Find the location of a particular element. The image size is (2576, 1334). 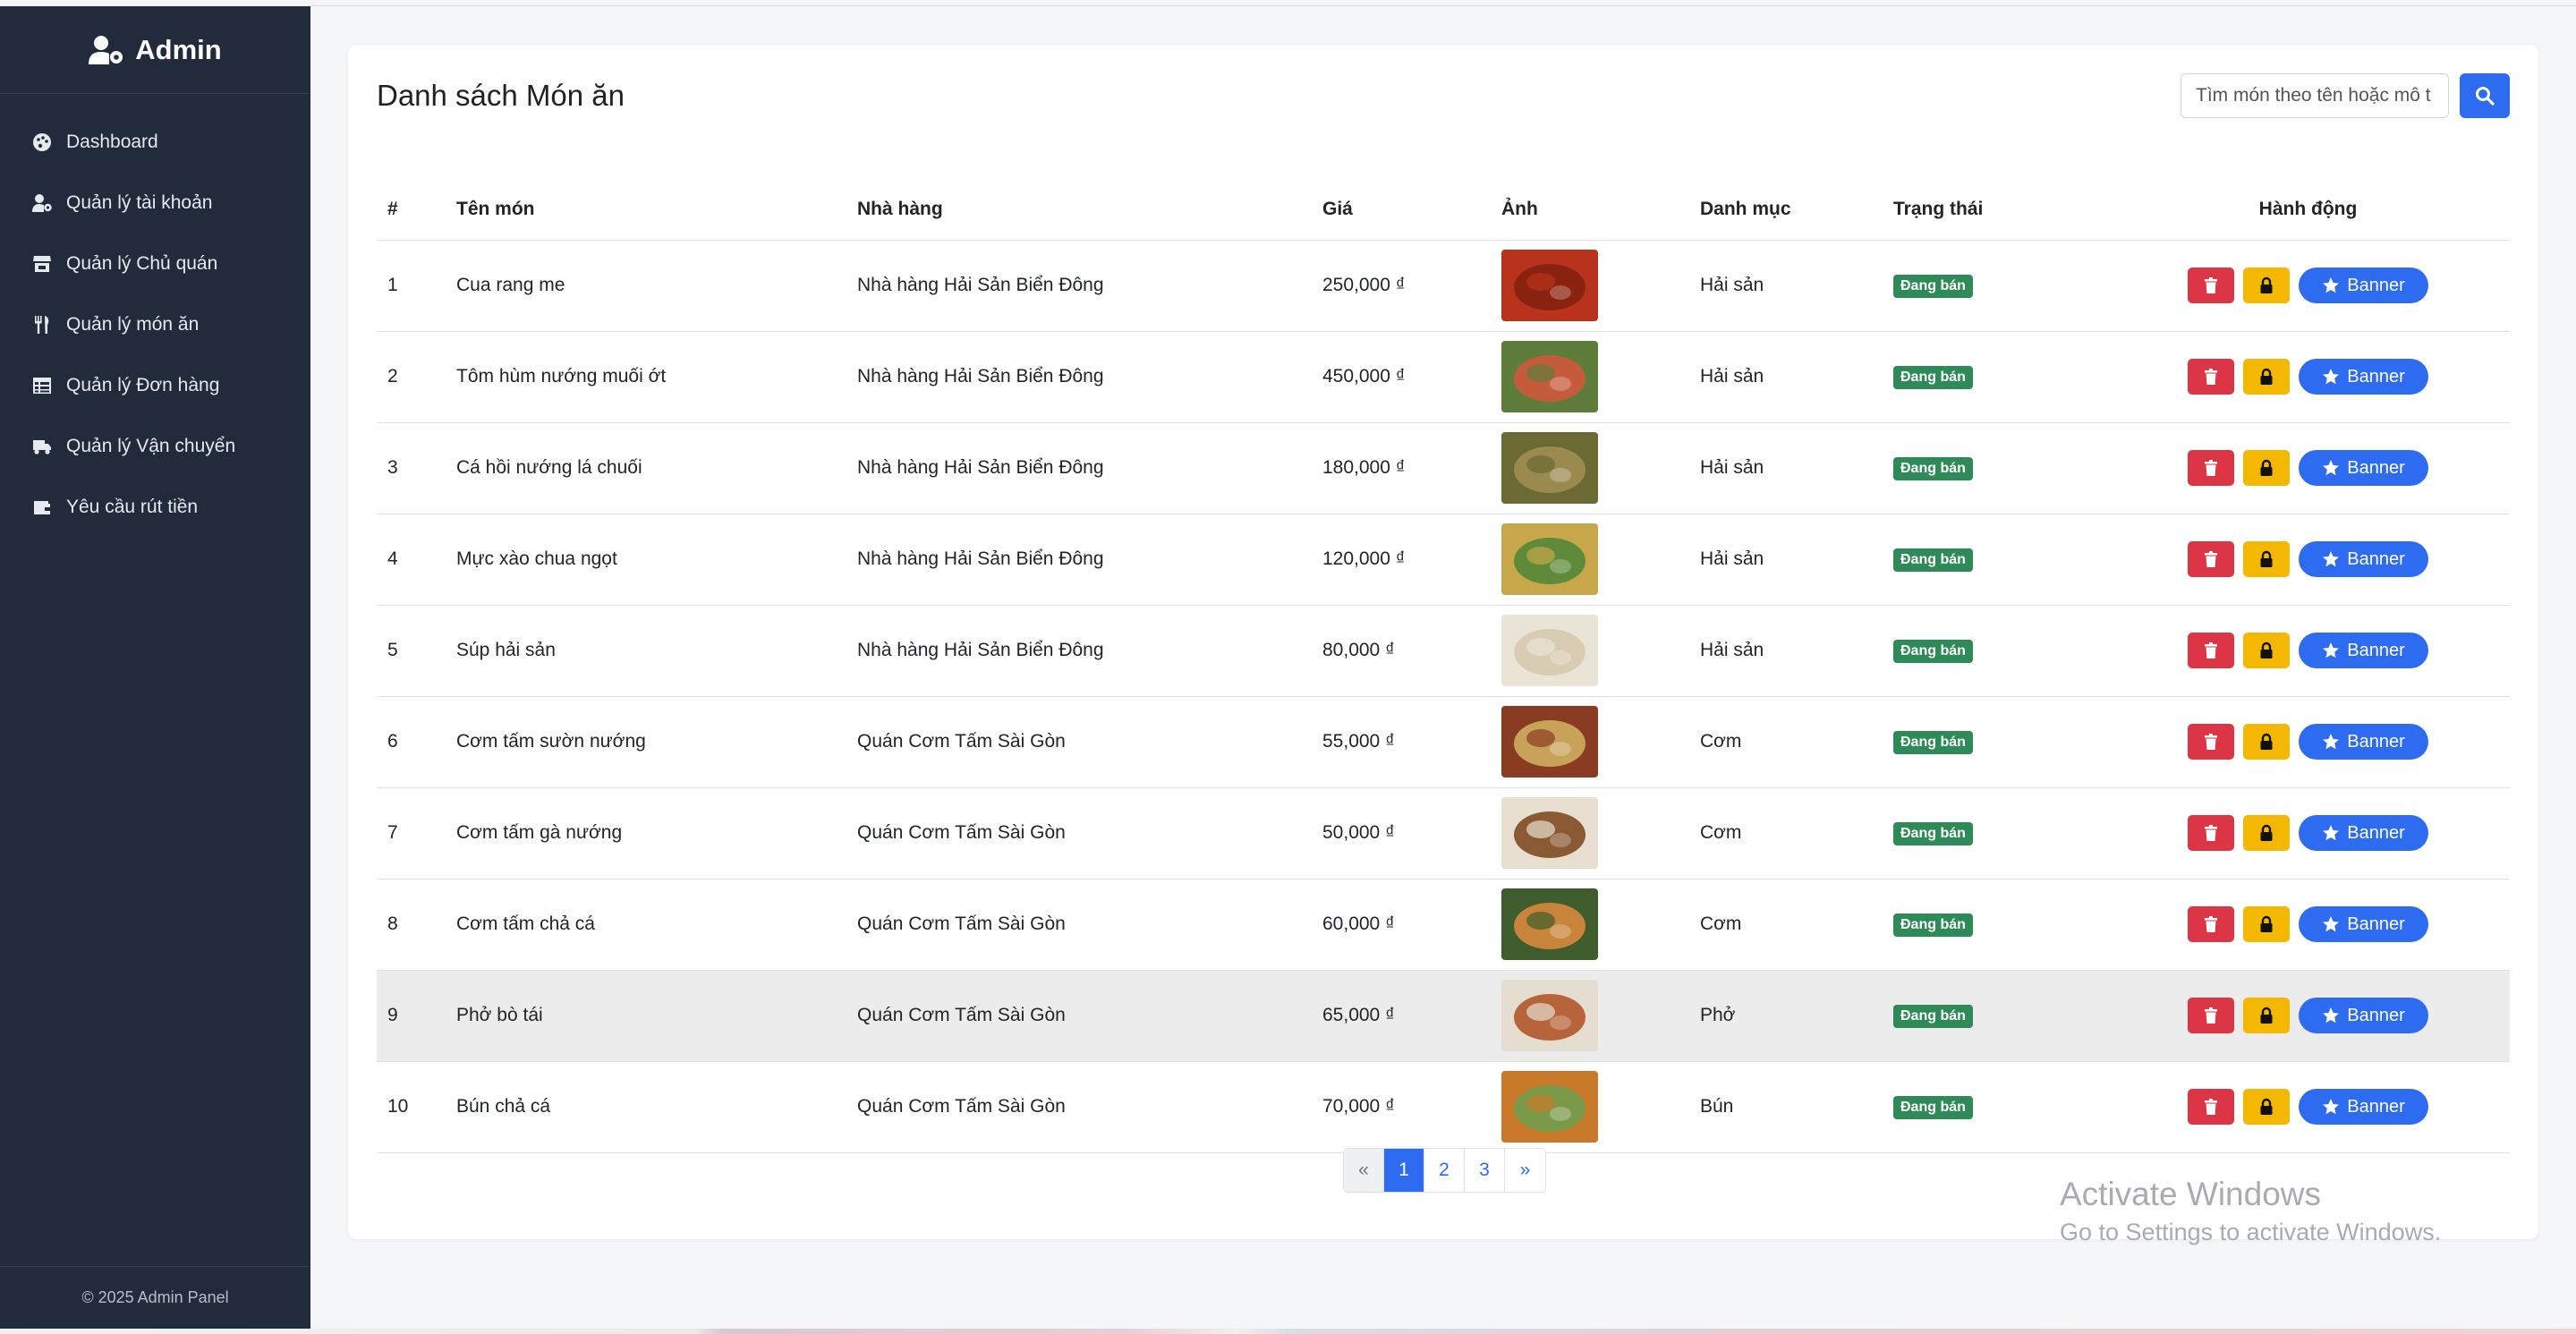

page-prev: « is located at coordinates (1364, 1170).